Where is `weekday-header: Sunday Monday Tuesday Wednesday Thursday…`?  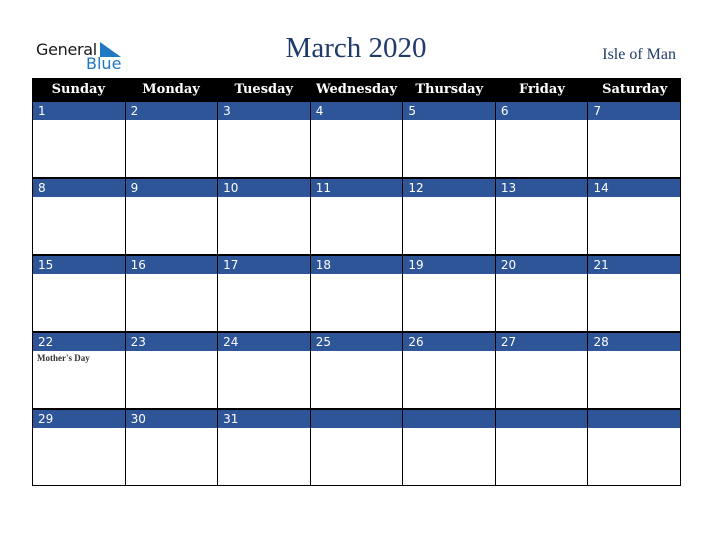
weekday-header: Sunday Monday Tuesday Wednesday Thursday… is located at coordinates (356, 89).